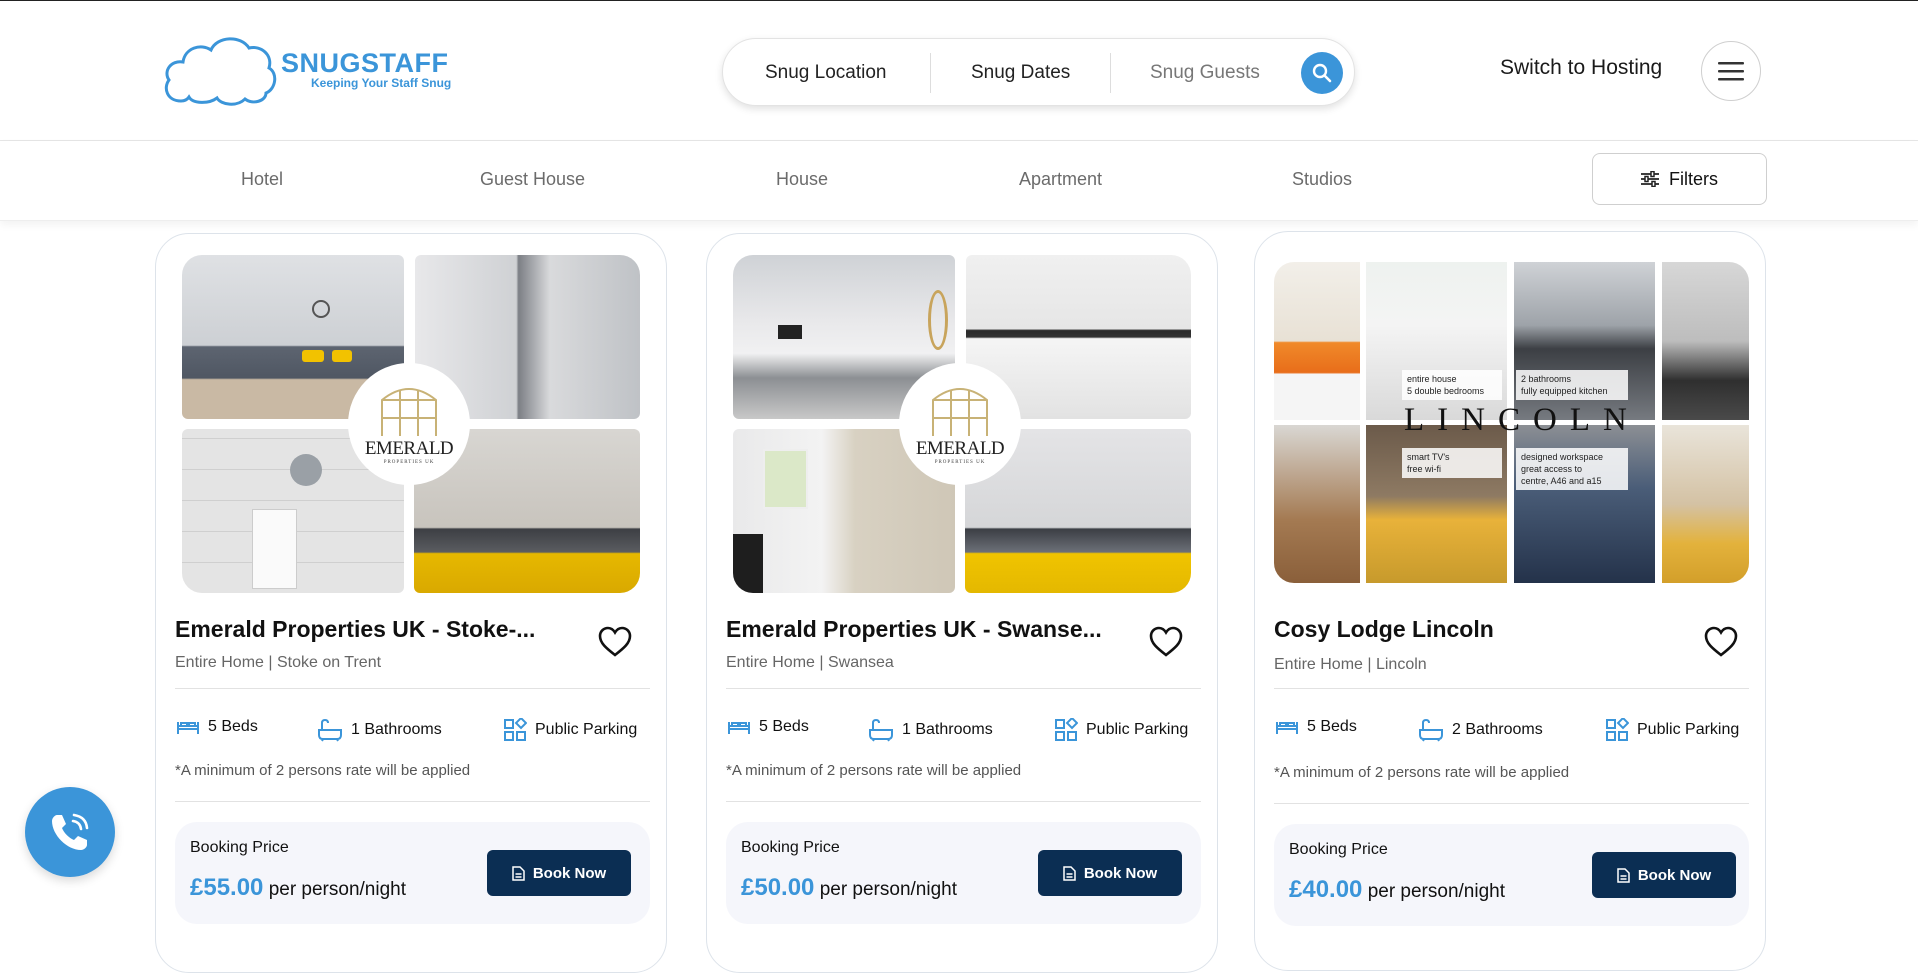 This screenshot has width=1918, height=973. Describe the element at coordinates (323, 70) in the screenshot. I see `snugstaff-logo: SNUGSTAFF Keeping Your Staff Snug` at that location.